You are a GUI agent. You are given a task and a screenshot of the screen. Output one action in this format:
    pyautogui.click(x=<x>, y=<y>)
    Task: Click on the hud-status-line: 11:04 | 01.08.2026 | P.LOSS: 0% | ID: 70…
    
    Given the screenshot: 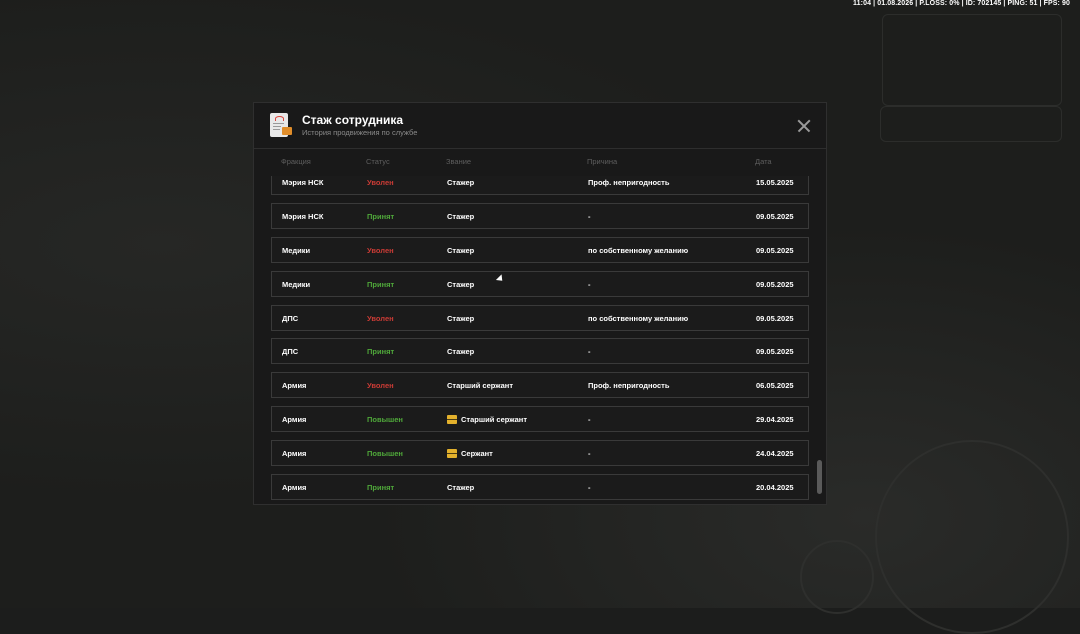 What is the action you would take?
    pyautogui.click(x=961, y=3)
    